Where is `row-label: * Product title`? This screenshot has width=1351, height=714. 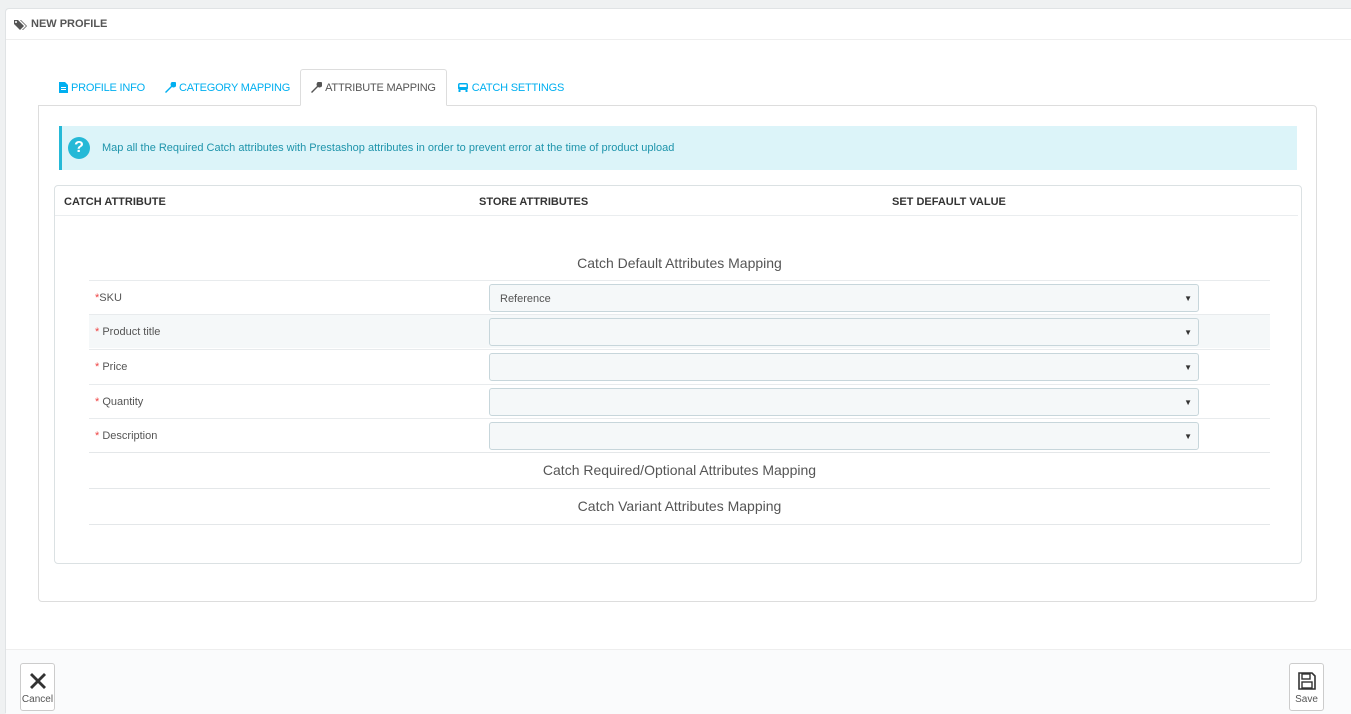 row-label: * Product title is located at coordinates (127, 332).